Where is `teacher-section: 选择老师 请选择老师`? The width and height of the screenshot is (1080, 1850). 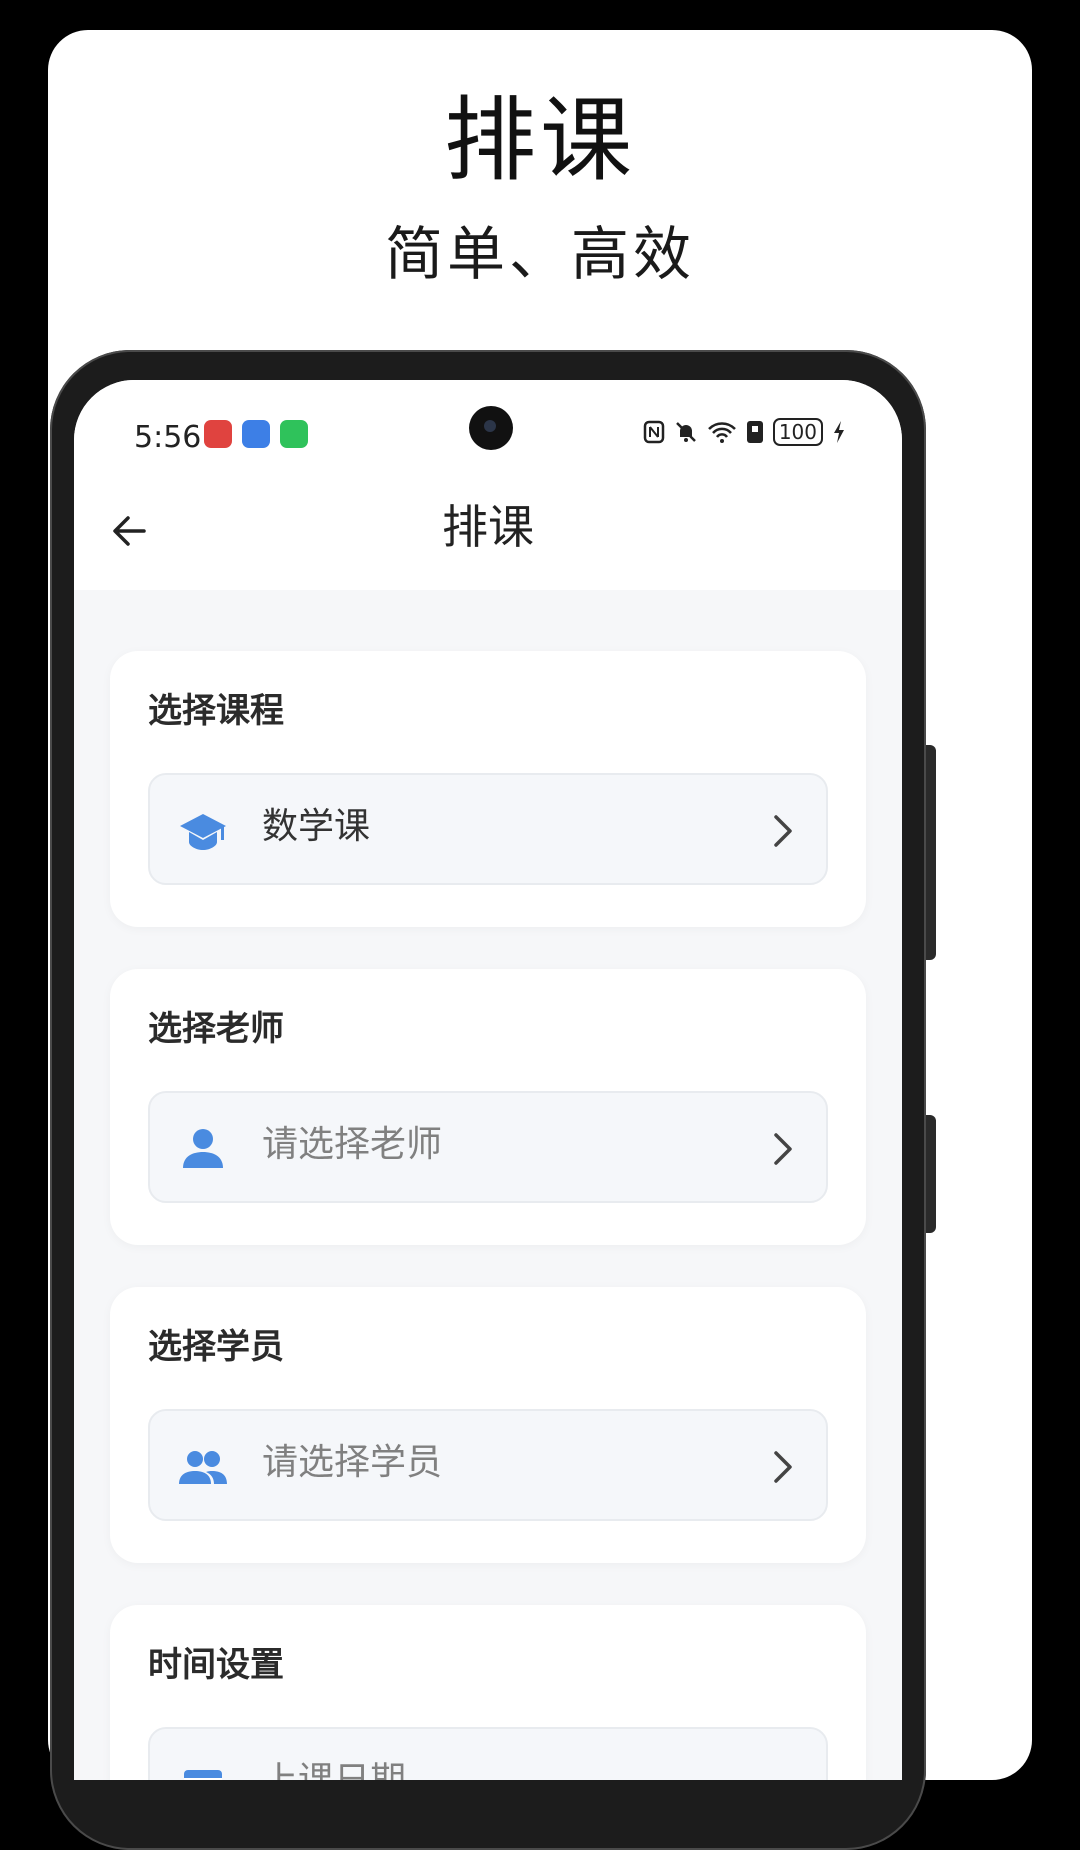 teacher-section: 选择老师 请选择老师 is located at coordinates (488, 1107).